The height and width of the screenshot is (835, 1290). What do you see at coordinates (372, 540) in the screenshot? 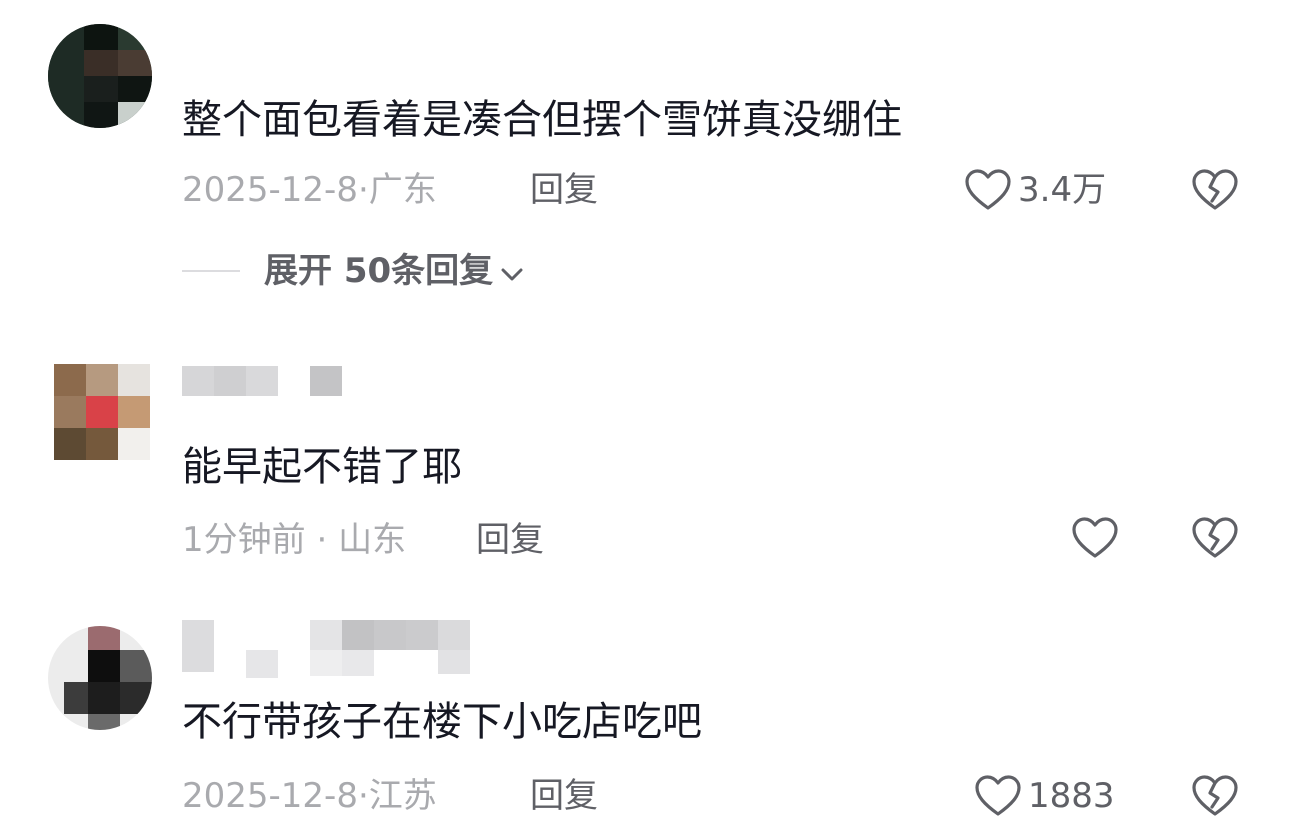
I see `comment-location: 山东` at bounding box center [372, 540].